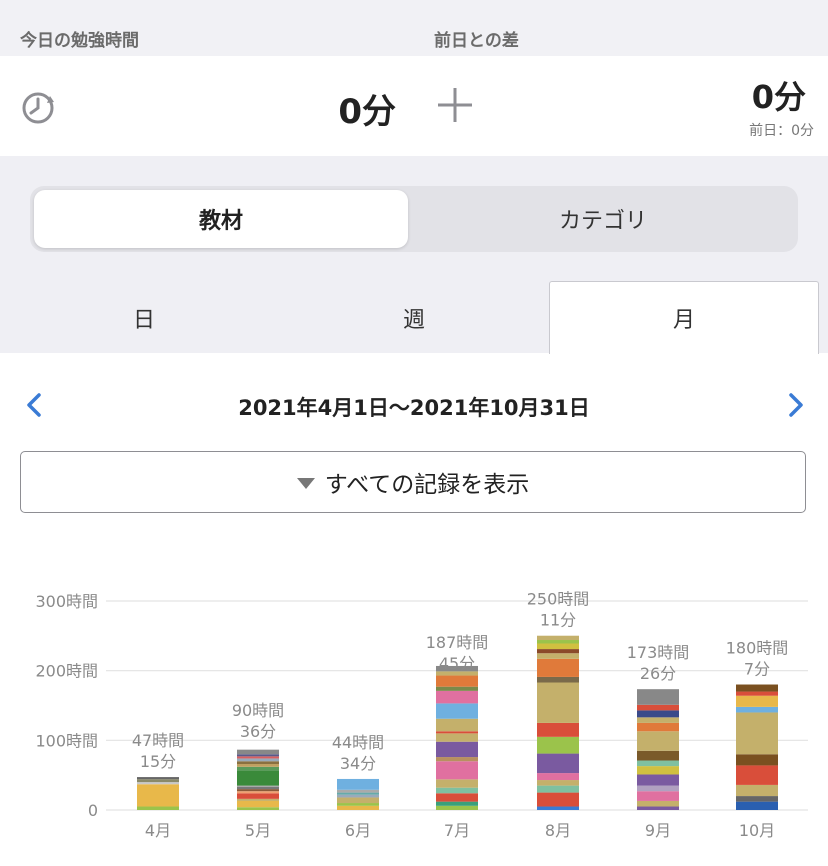 This screenshot has width=828, height=866. Describe the element at coordinates (221, 219) in the screenshot. I see `segment-material: 教材` at that location.